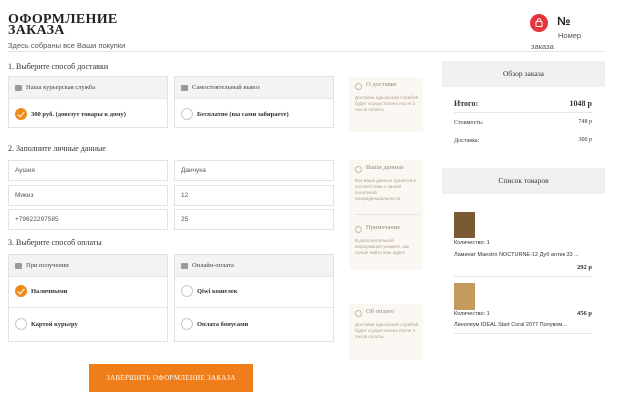  What do you see at coordinates (523, 74) in the screenshot?
I see `order-summary-head: Обзор заказа` at bounding box center [523, 74].